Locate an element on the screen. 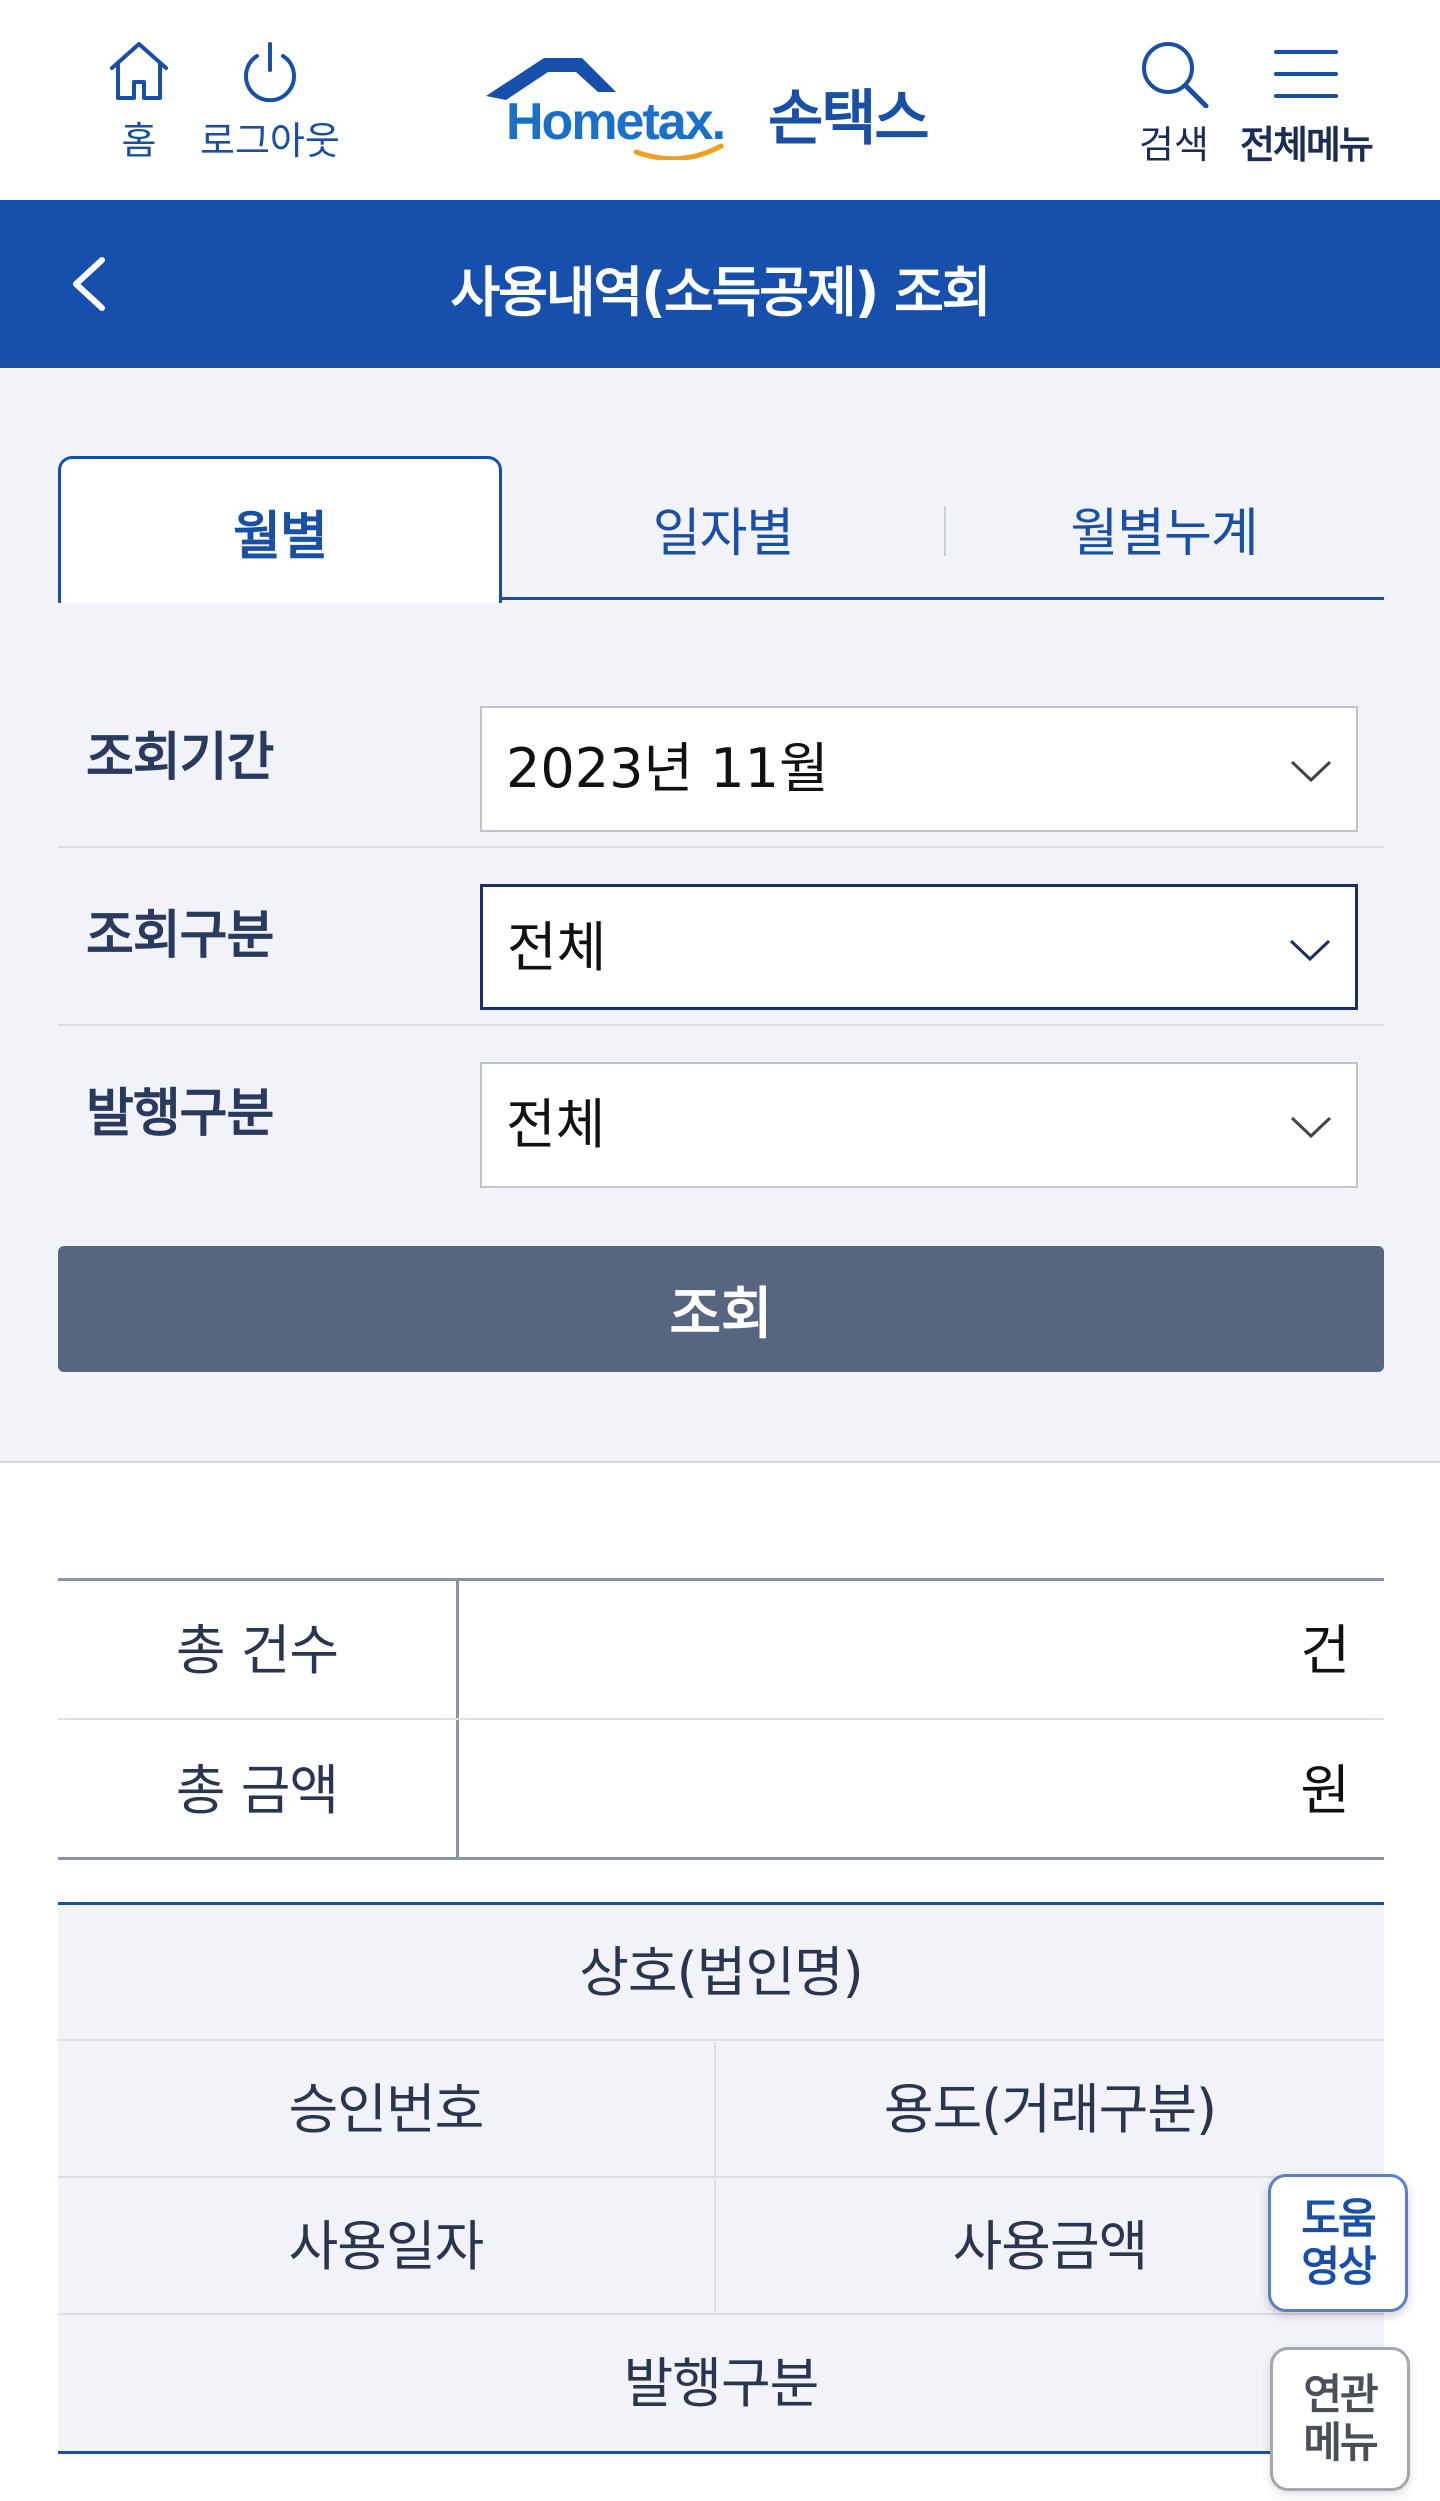  top-header: 홈 로그아웃 Hometax. 손택스 검색 전체메뉴 is located at coordinates (720, 100).